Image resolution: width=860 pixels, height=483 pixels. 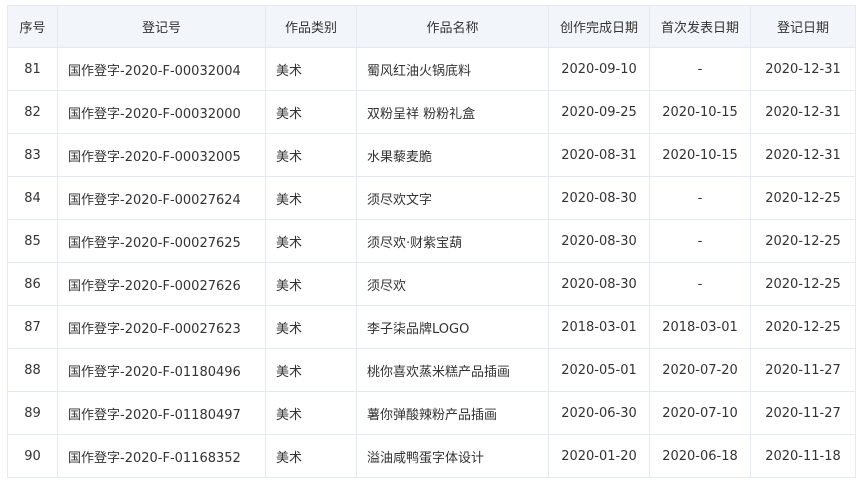 What do you see at coordinates (700, 327) in the screenshot?
I see `cell-first-publication-date: 2018-03-01` at bounding box center [700, 327].